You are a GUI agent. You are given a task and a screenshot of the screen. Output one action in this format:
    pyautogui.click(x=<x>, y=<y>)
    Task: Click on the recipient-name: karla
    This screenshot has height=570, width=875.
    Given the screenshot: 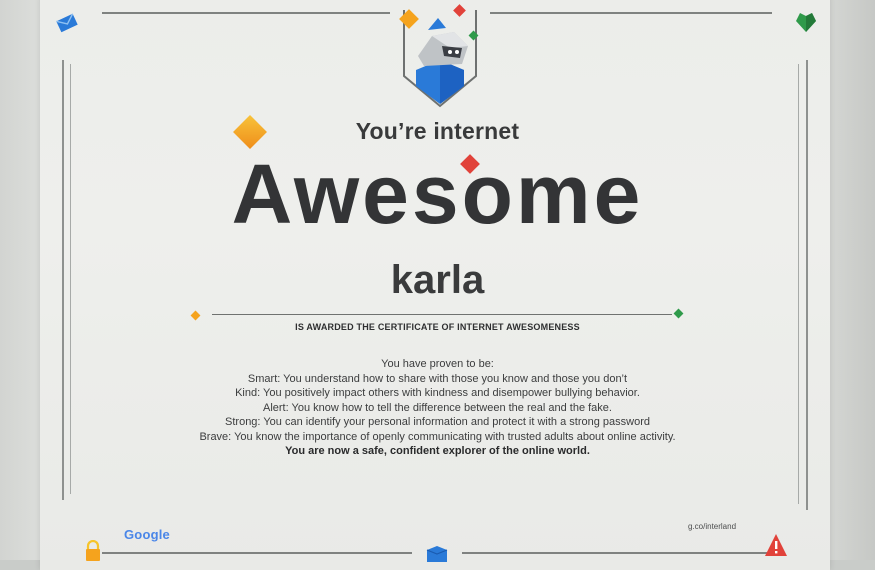 What is the action you would take?
    pyautogui.click(x=437, y=280)
    